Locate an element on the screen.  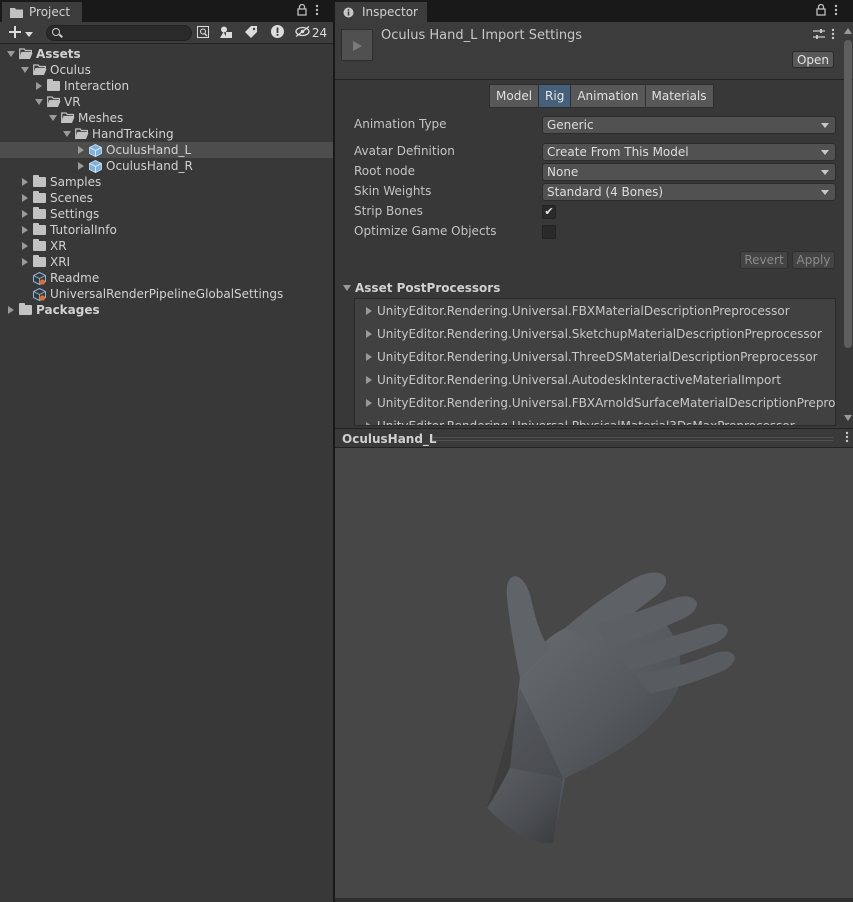
optimize-game-objects-checkbox is located at coordinates (549, 232).